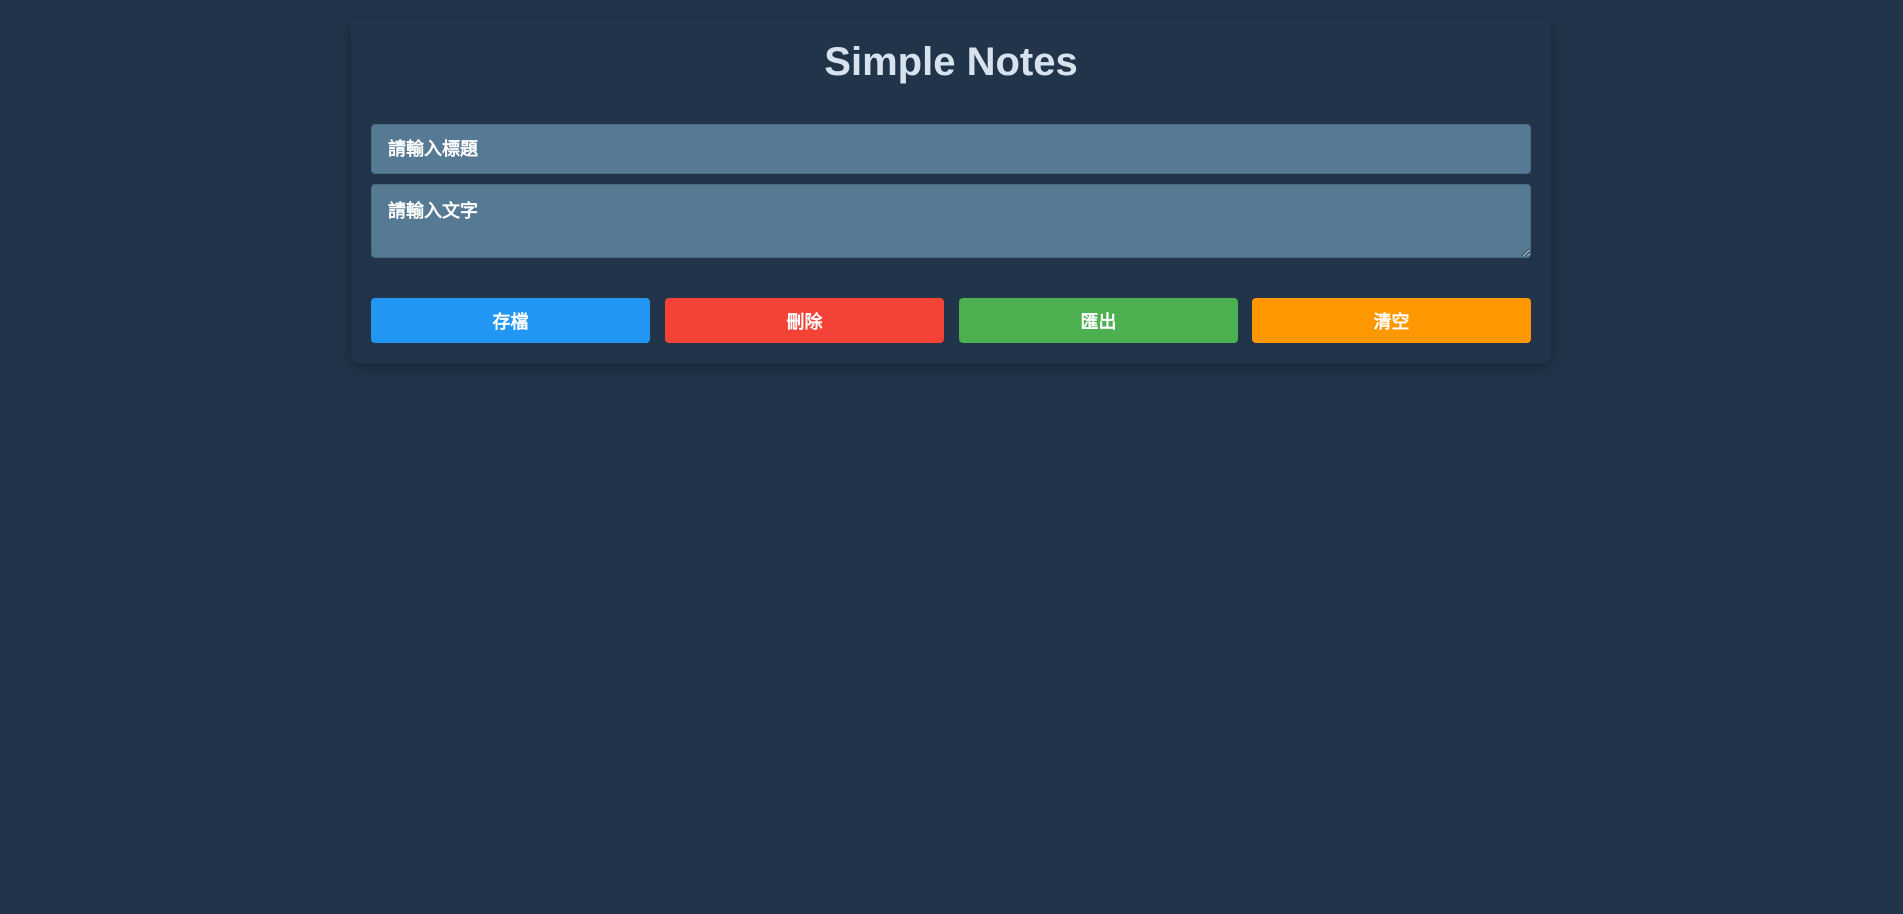 The image size is (1903, 914). I want to click on export-button: 匯出, so click(1098, 320).